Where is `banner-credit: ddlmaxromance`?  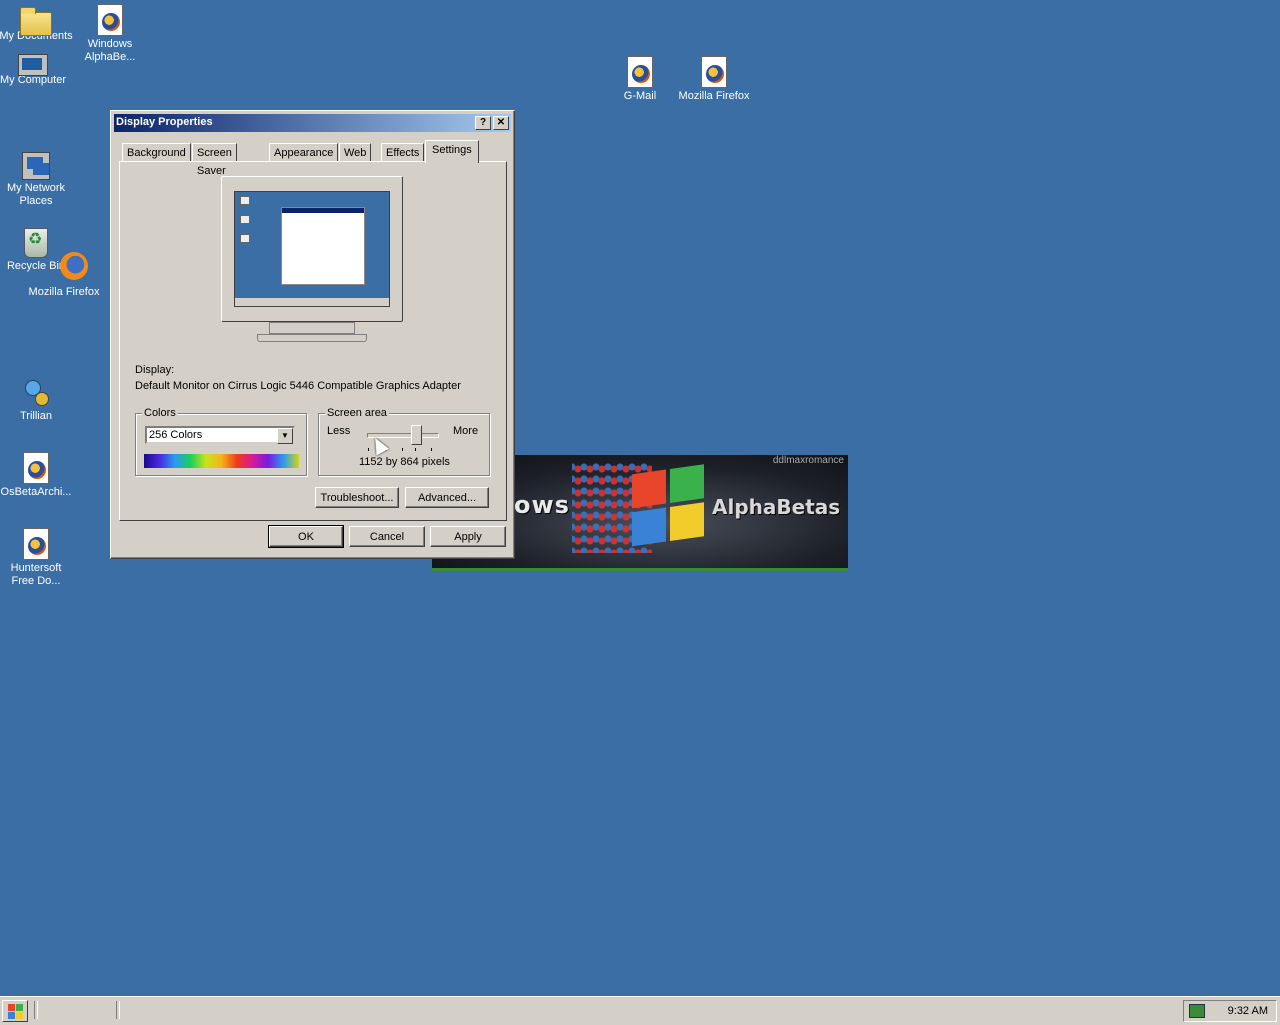
banner-credit: ddlmaxromance is located at coordinates (808, 460).